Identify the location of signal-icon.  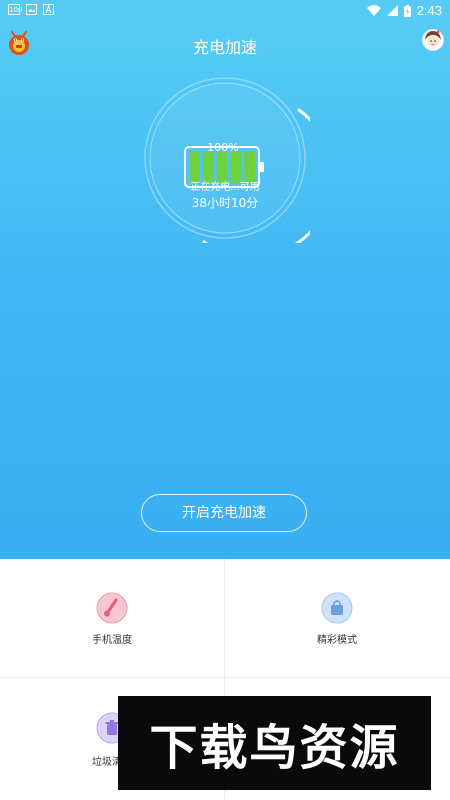
(392, 10).